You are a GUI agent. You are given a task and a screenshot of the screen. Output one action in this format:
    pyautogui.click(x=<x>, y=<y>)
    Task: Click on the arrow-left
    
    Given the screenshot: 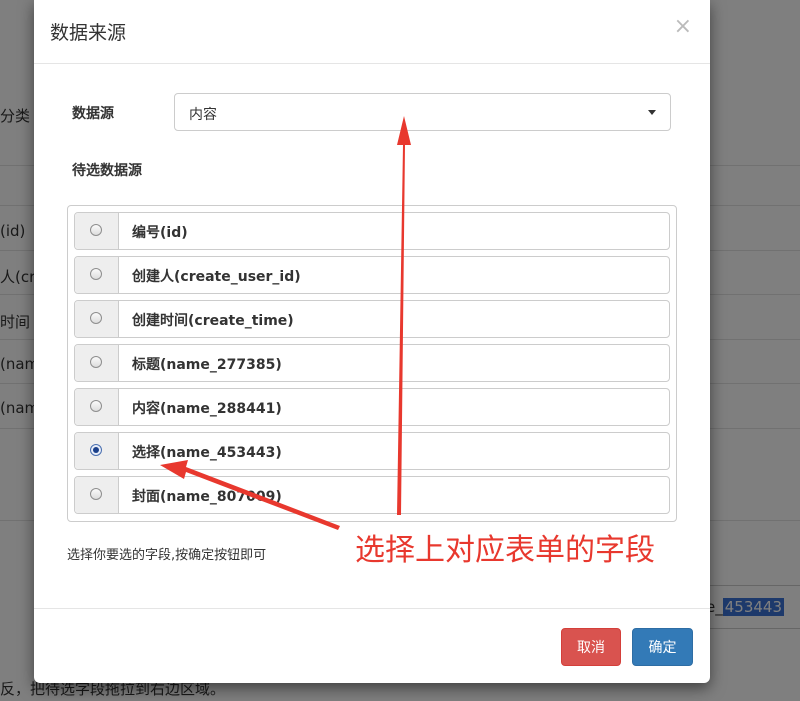 What is the action you would take?
    pyautogui.click(x=250, y=495)
    